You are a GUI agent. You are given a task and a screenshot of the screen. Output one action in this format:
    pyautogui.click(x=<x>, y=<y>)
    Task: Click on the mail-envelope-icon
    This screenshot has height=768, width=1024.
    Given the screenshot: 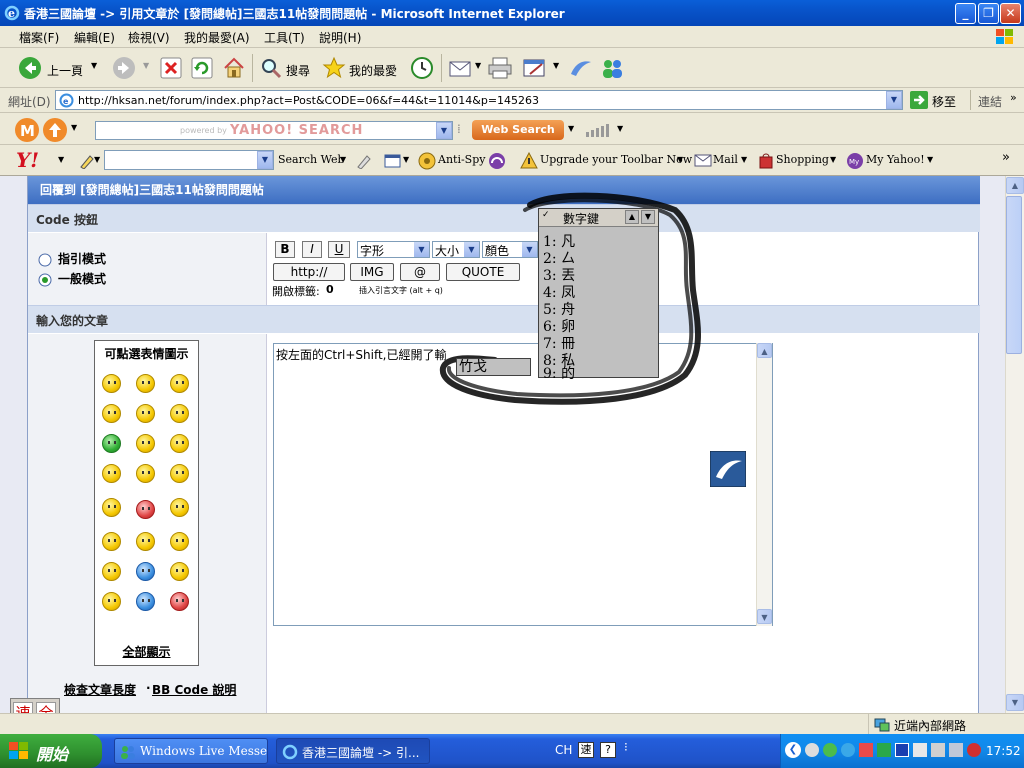 What is the action you would take?
    pyautogui.click(x=703, y=160)
    